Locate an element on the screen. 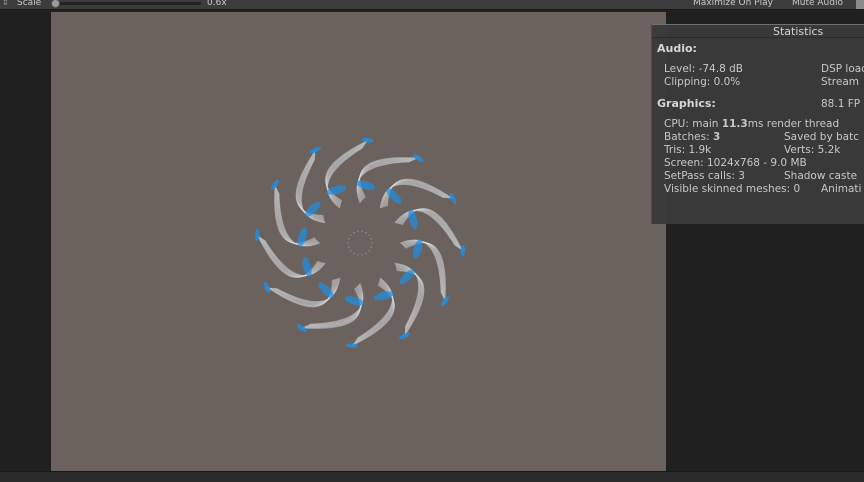 This screenshot has width=864, height=482. saved-by-batching: Saved by batc is located at coordinates (821, 137).